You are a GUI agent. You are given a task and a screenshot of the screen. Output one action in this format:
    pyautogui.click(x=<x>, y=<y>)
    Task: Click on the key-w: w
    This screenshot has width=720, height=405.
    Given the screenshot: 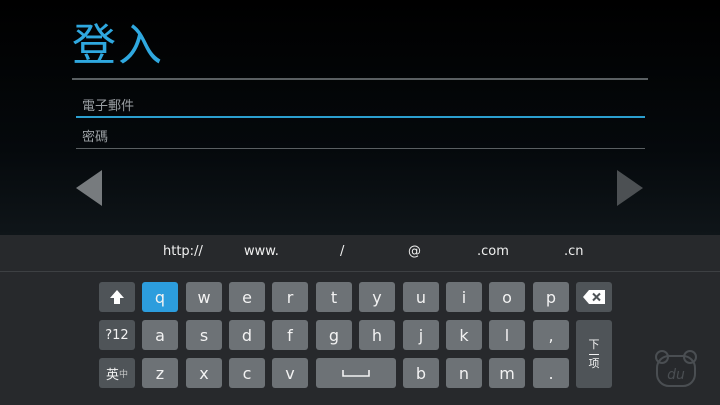 What is the action you would take?
    pyautogui.click(x=204, y=297)
    